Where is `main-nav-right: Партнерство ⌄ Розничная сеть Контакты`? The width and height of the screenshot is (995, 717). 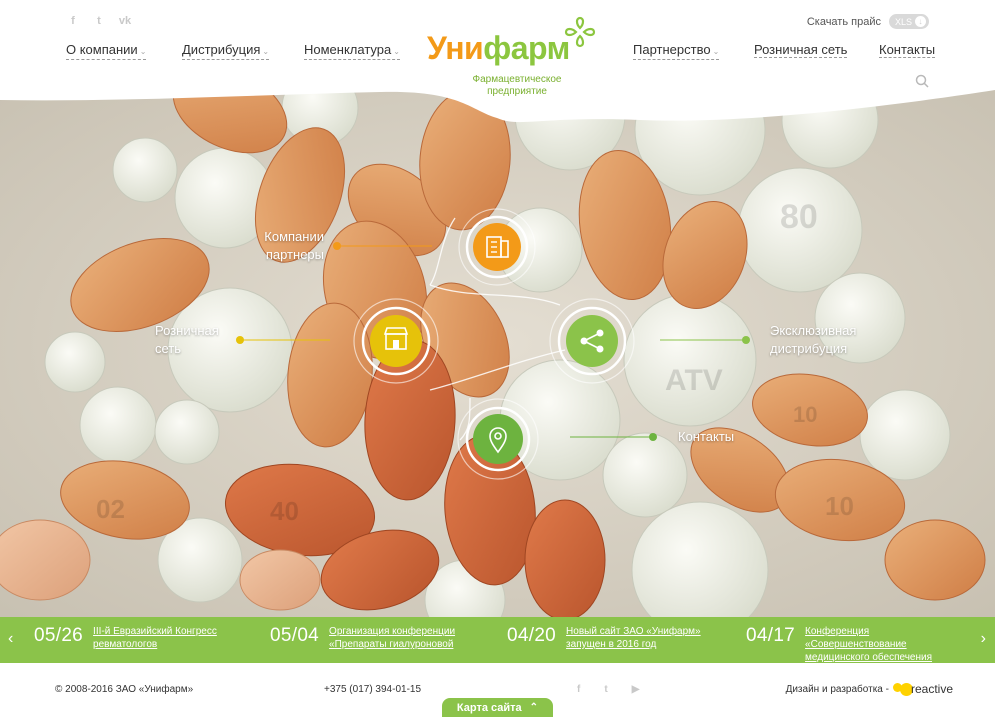
main-nav-right: Партнерство ⌄ Розничная сеть Контакты is located at coordinates (784, 52).